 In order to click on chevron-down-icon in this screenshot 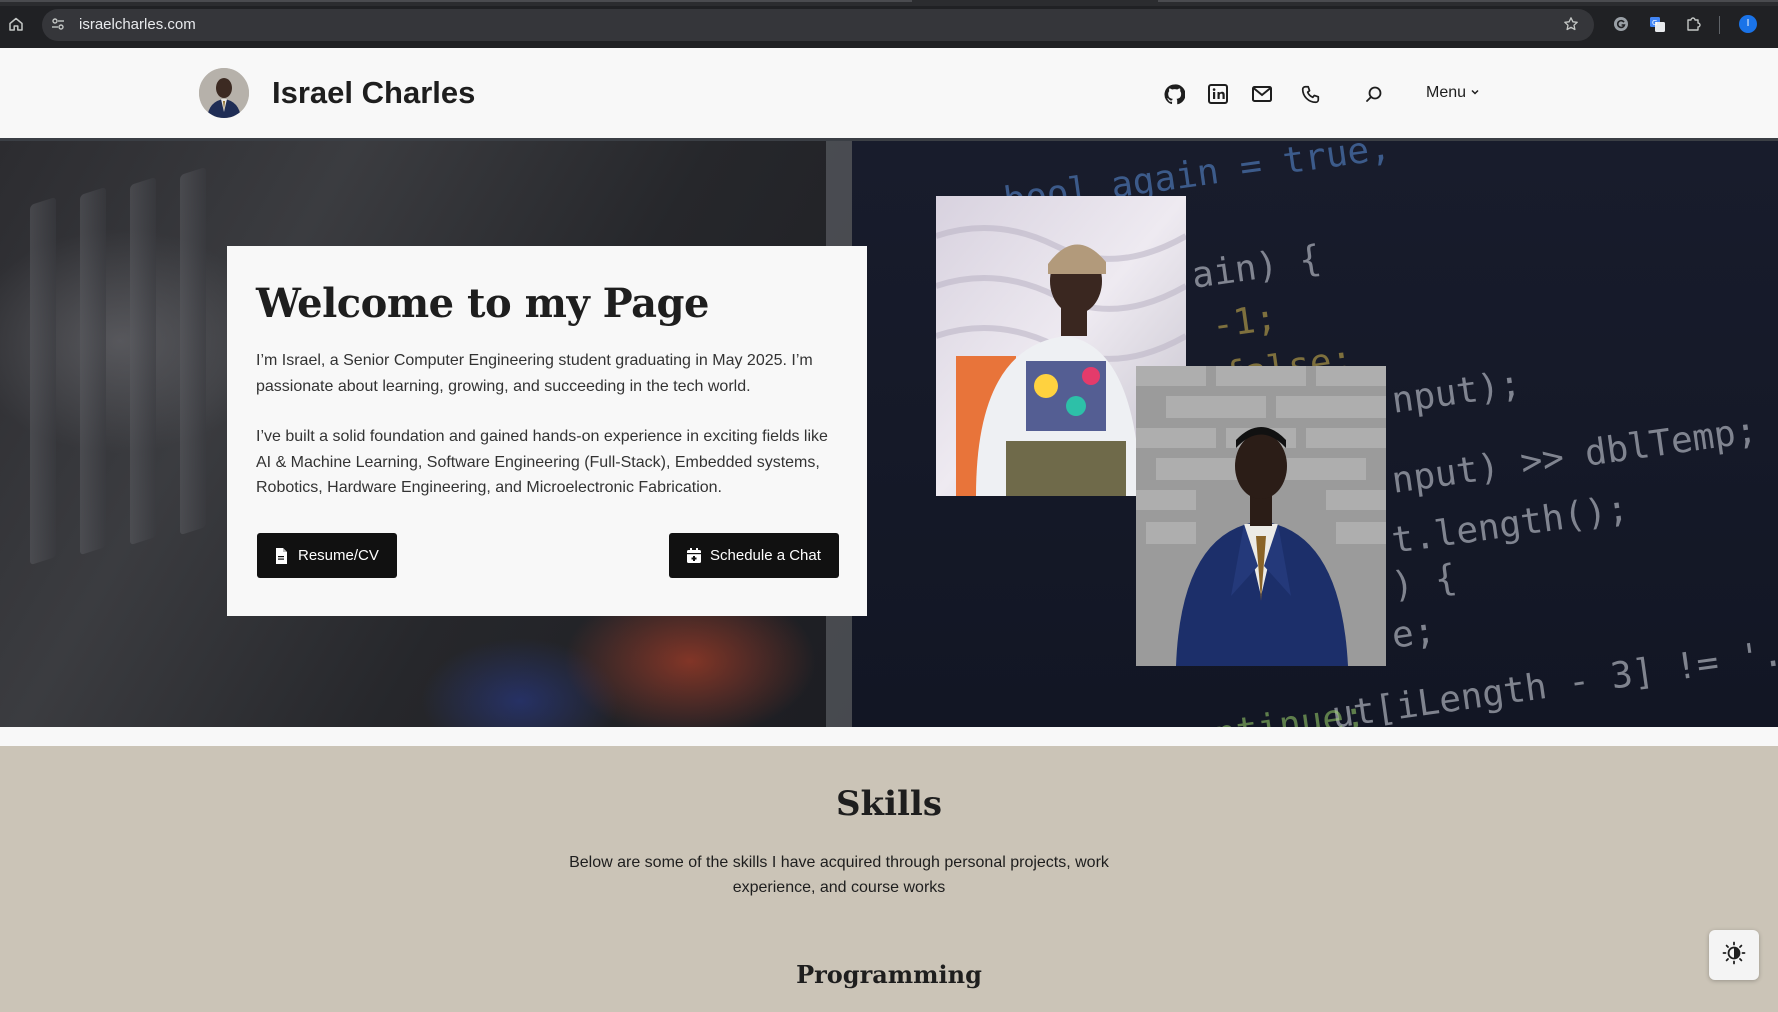, I will do `click(1475, 93)`.